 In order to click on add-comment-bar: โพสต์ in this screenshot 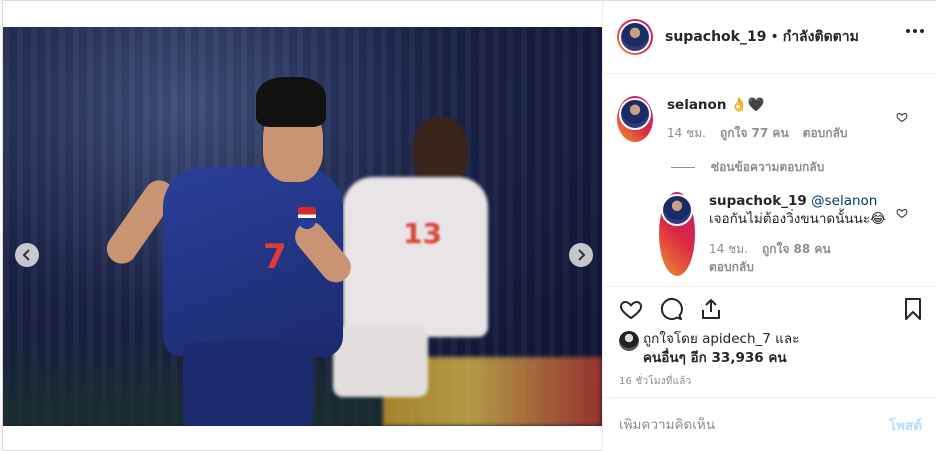, I will do `click(769, 424)`.